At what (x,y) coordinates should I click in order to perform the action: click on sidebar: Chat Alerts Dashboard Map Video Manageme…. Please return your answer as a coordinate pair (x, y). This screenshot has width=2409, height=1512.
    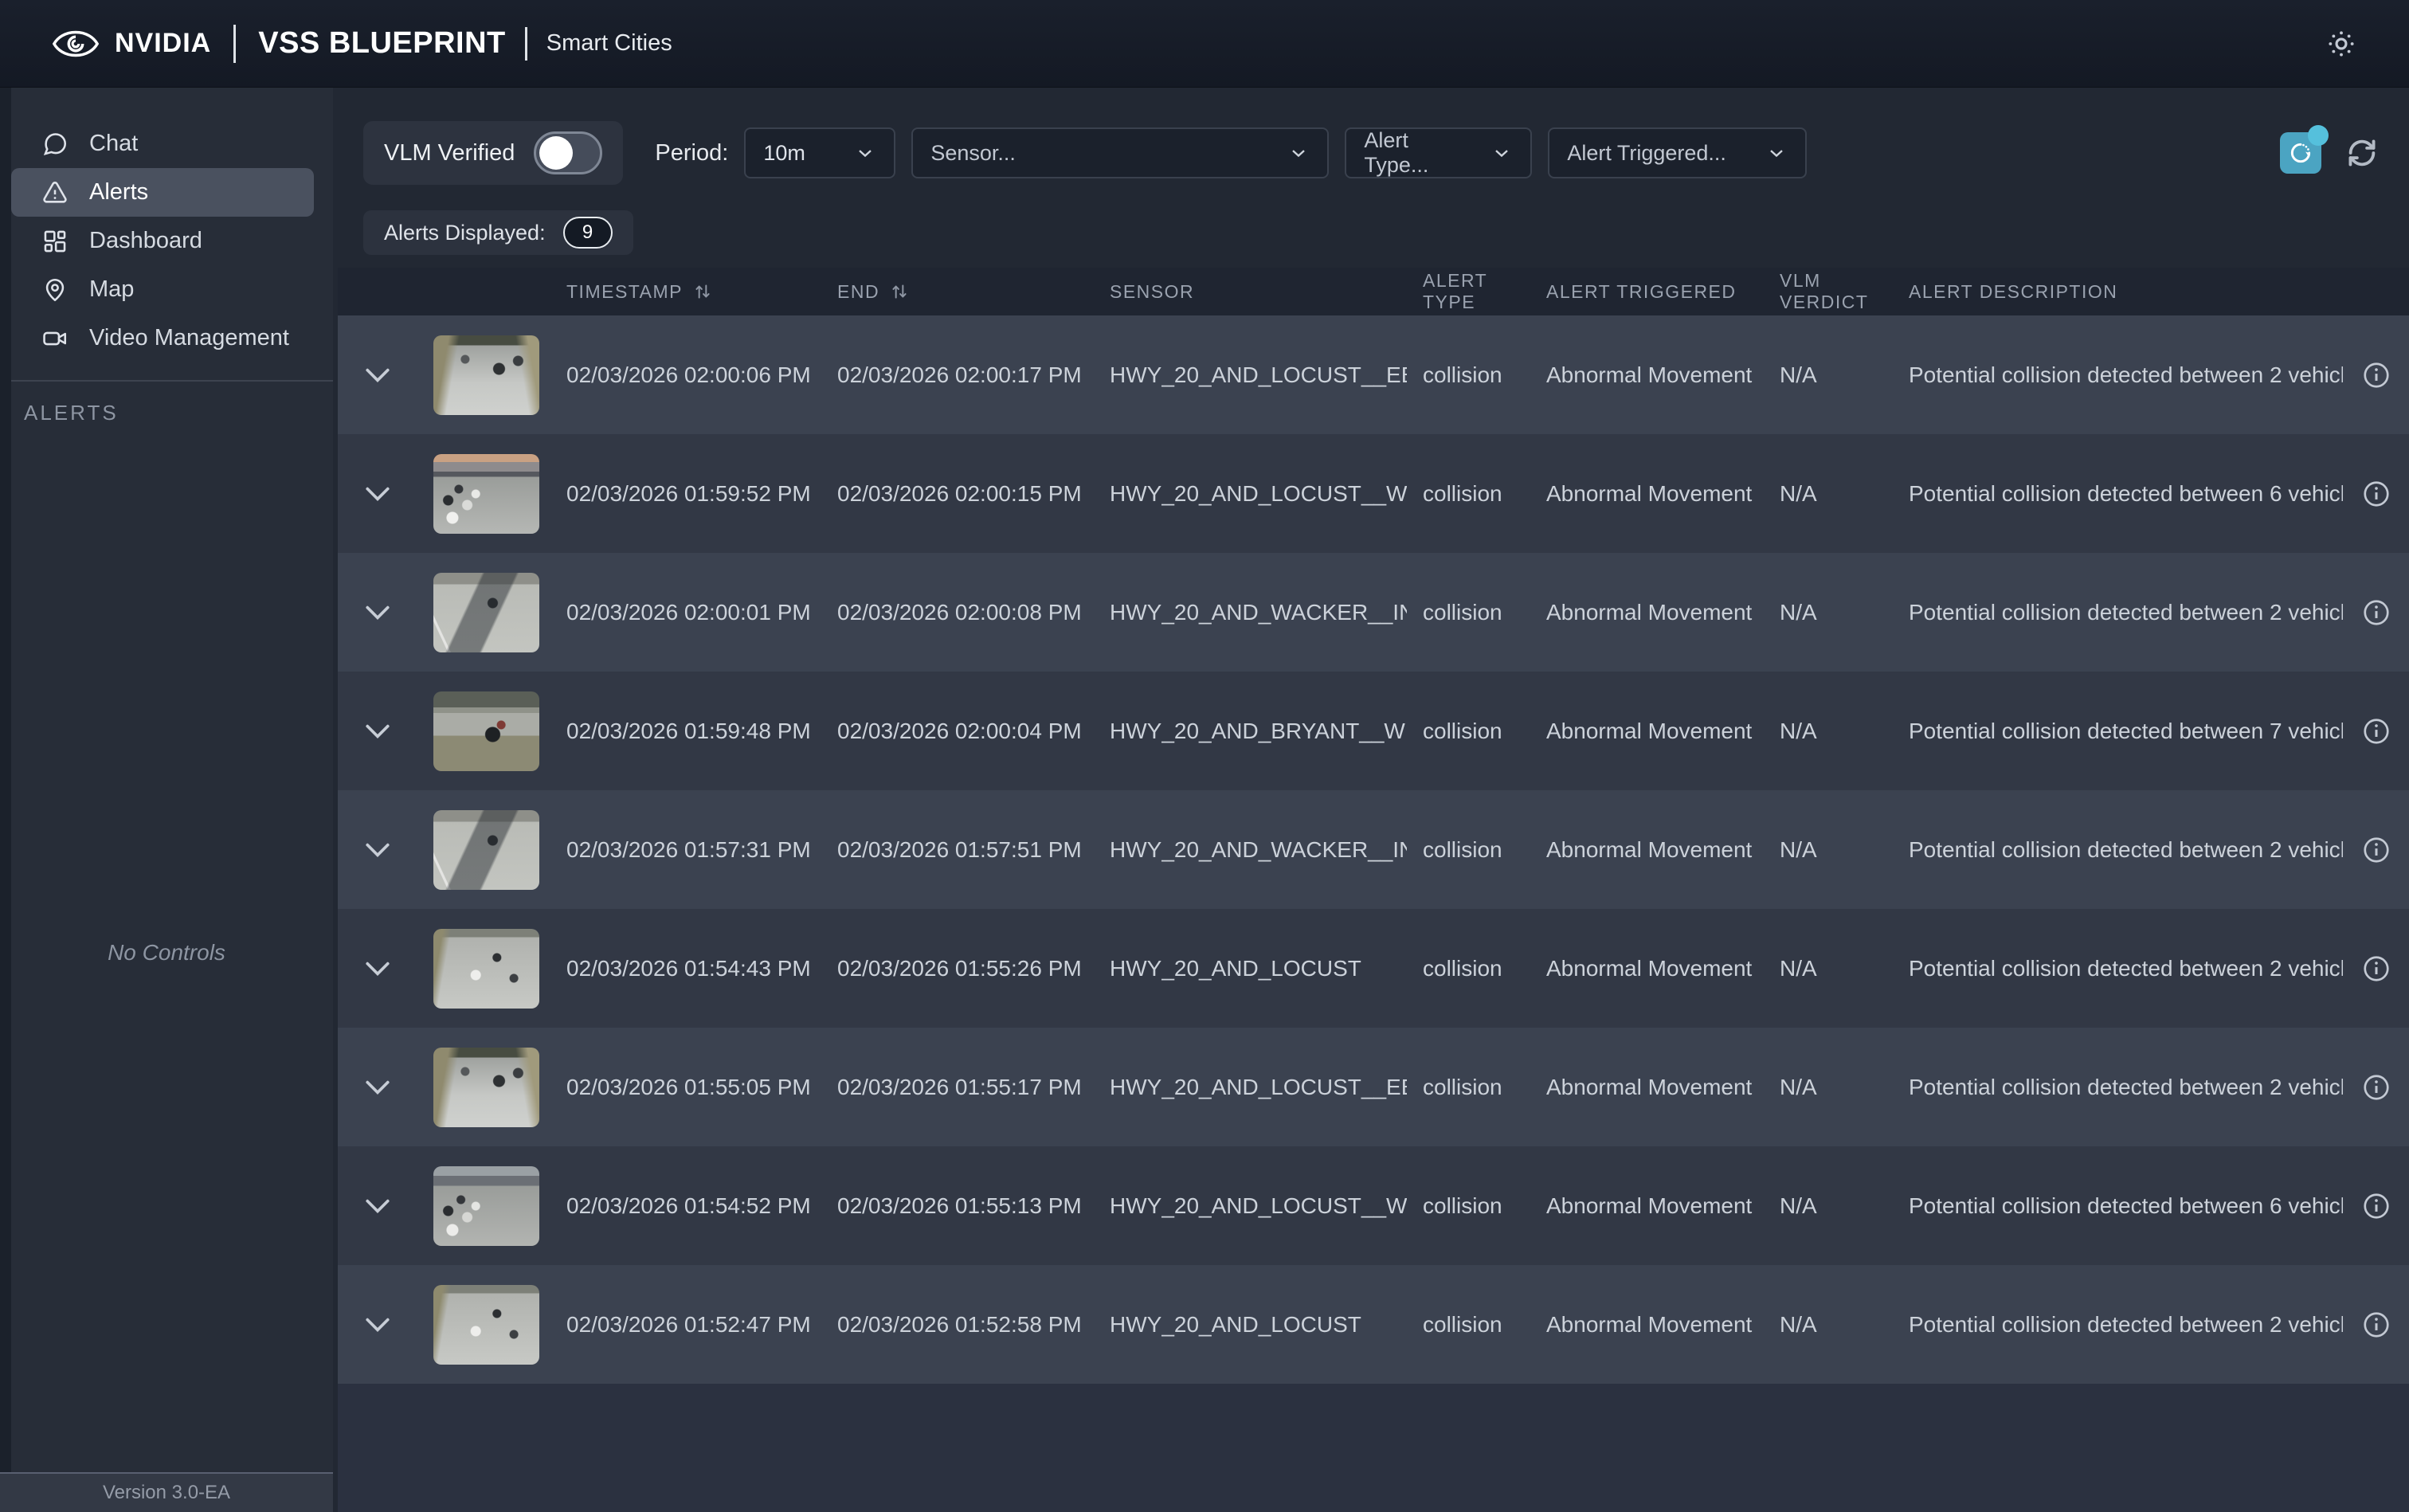
    Looking at the image, I should click on (166, 800).